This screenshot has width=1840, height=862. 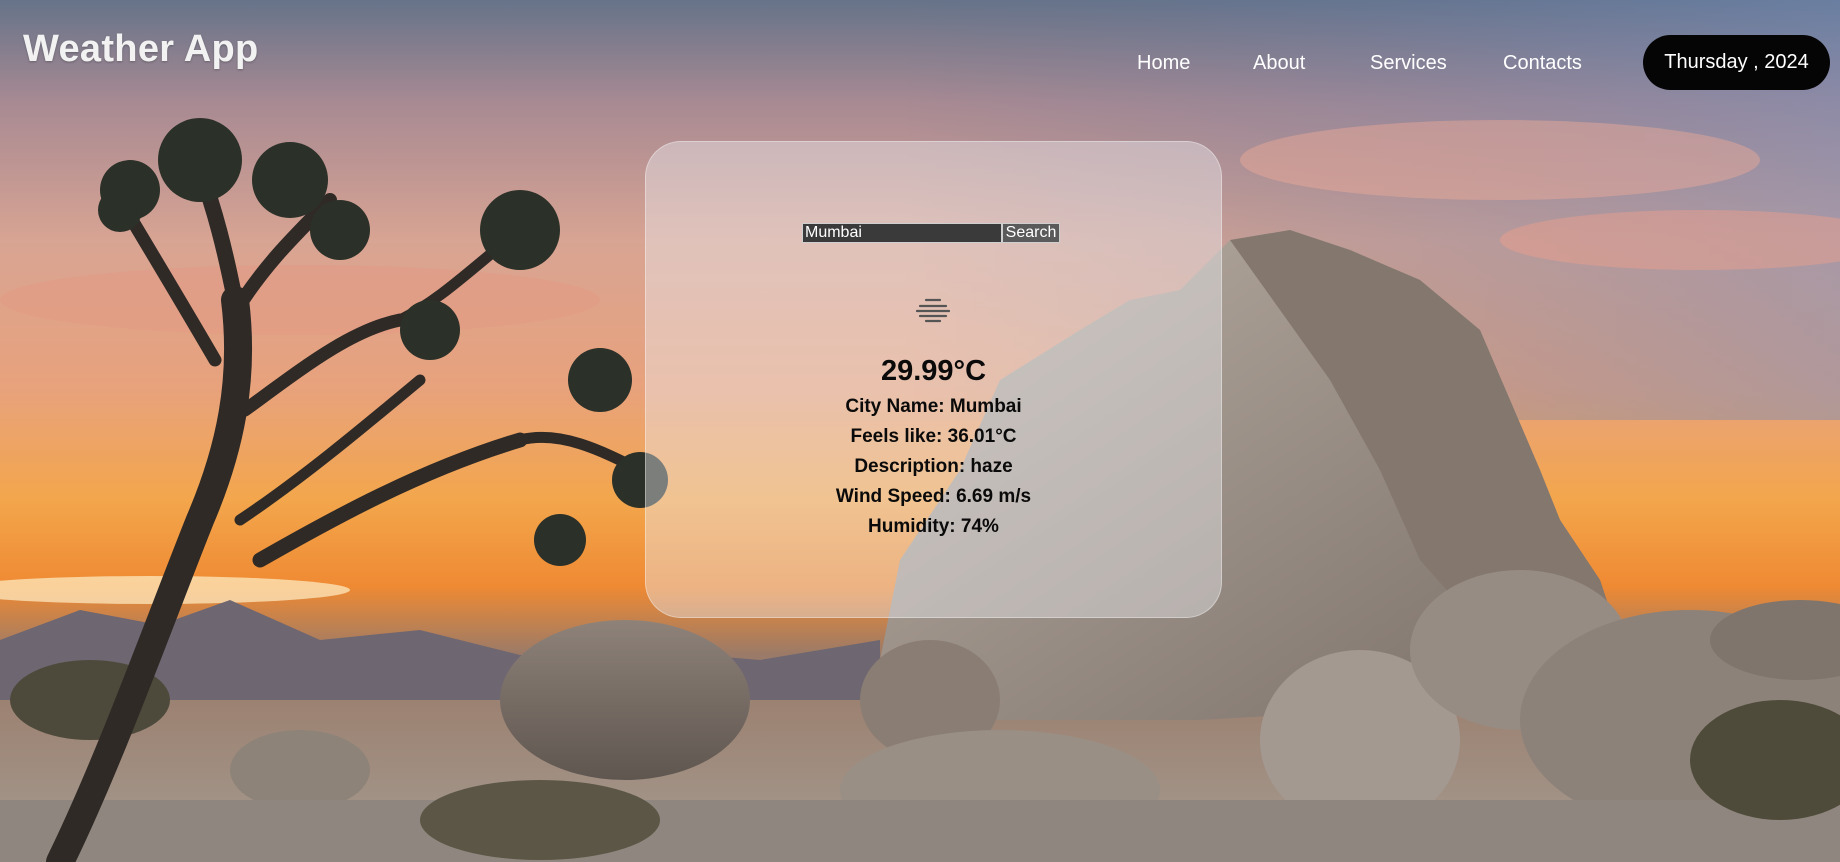 I want to click on city-search-input, so click(x=902, y=233).